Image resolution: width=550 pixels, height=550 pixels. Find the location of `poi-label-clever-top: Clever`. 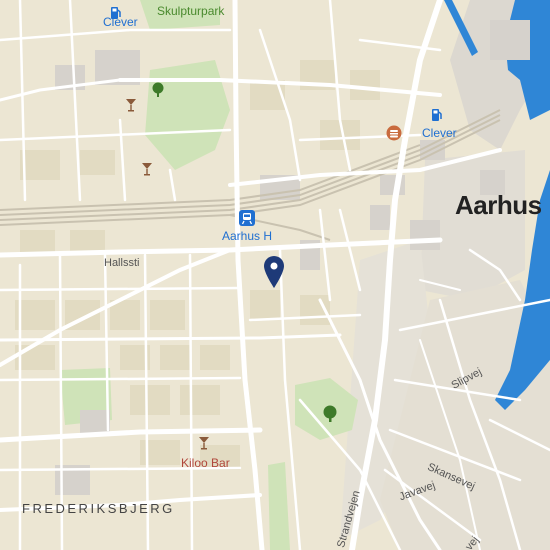

poi-label-clever-top: Clever is located at coordinates (120, 22).